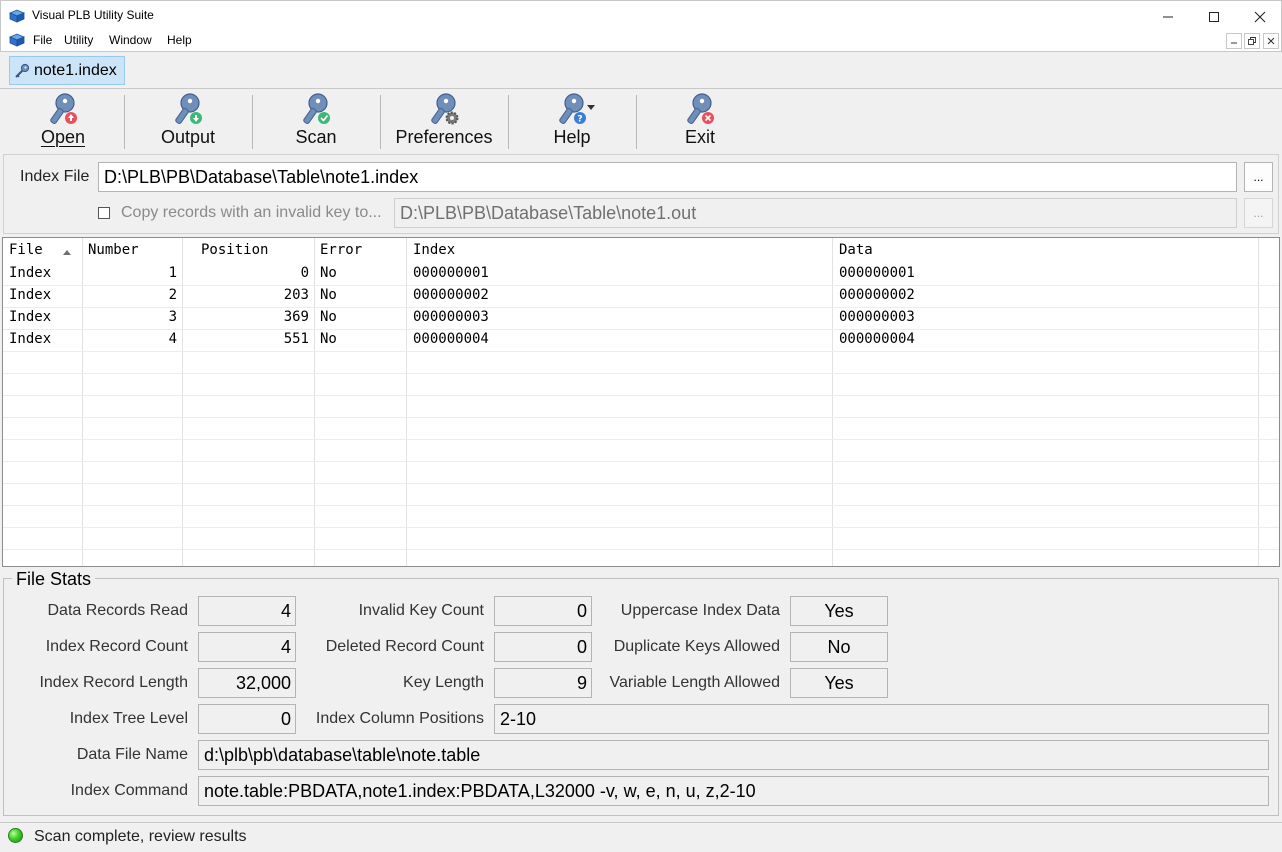 This screenshot has width=1282, height=852. What do you see at coordinates (15, 835) in the screenshot?
I see `green-led-icon` at bounding box center [15, 835].